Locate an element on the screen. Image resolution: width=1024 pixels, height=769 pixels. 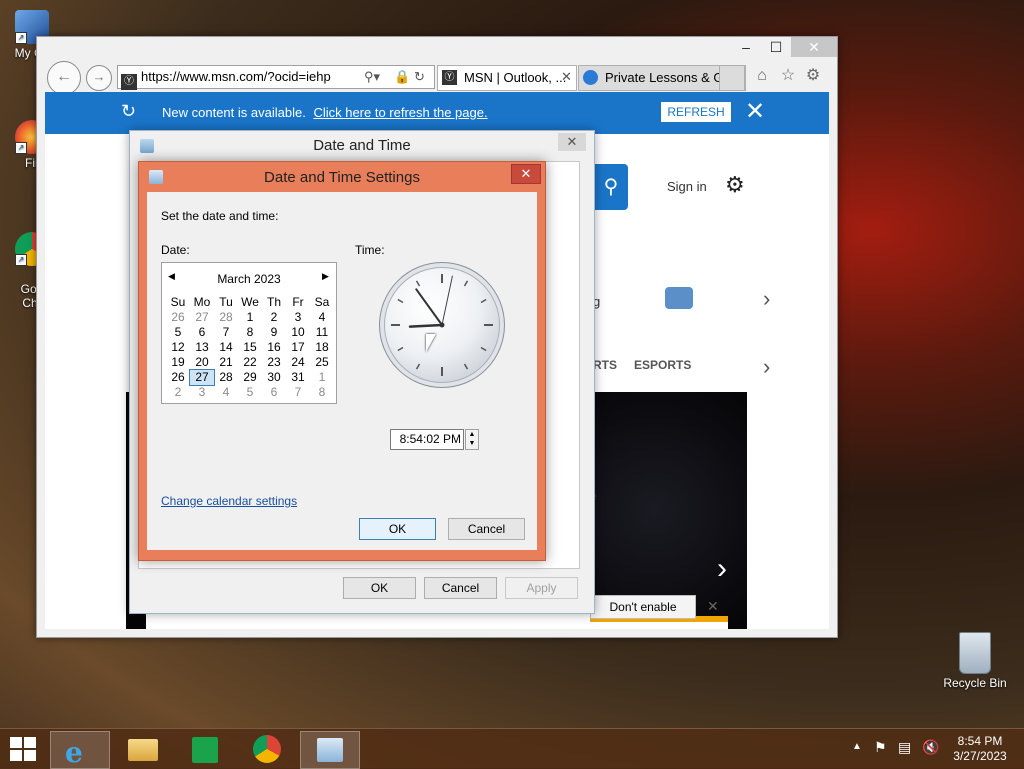
sign-in-link: Sign in is located at coordinates (687, 186).